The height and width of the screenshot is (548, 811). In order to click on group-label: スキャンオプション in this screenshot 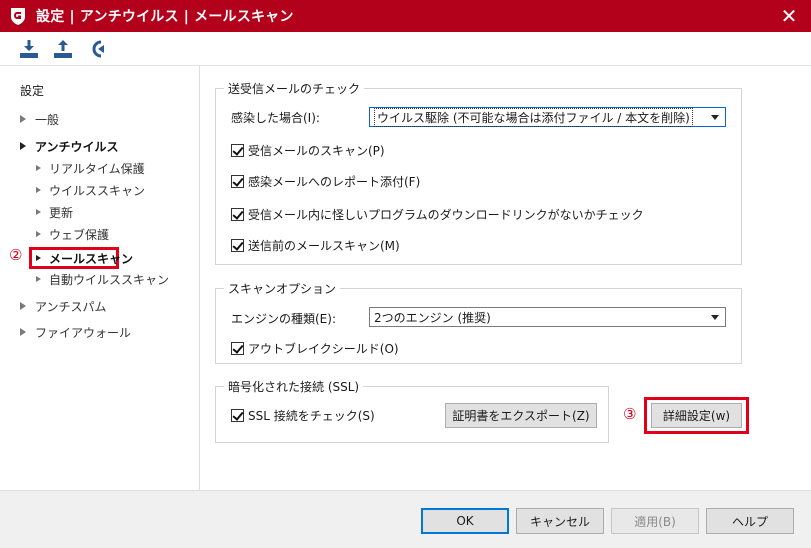, I will do `click(282, 288)`.